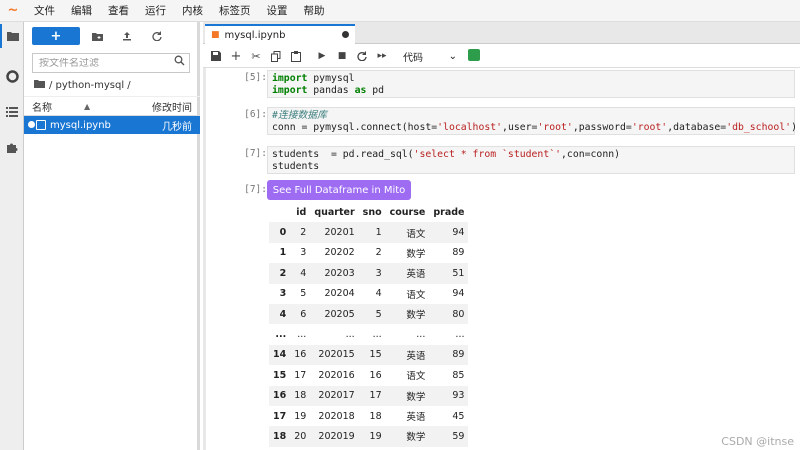  What do you see at coordinates (280, 232) in the screenshot?
I see `row-index: 0` at bounding box center [280, 232].